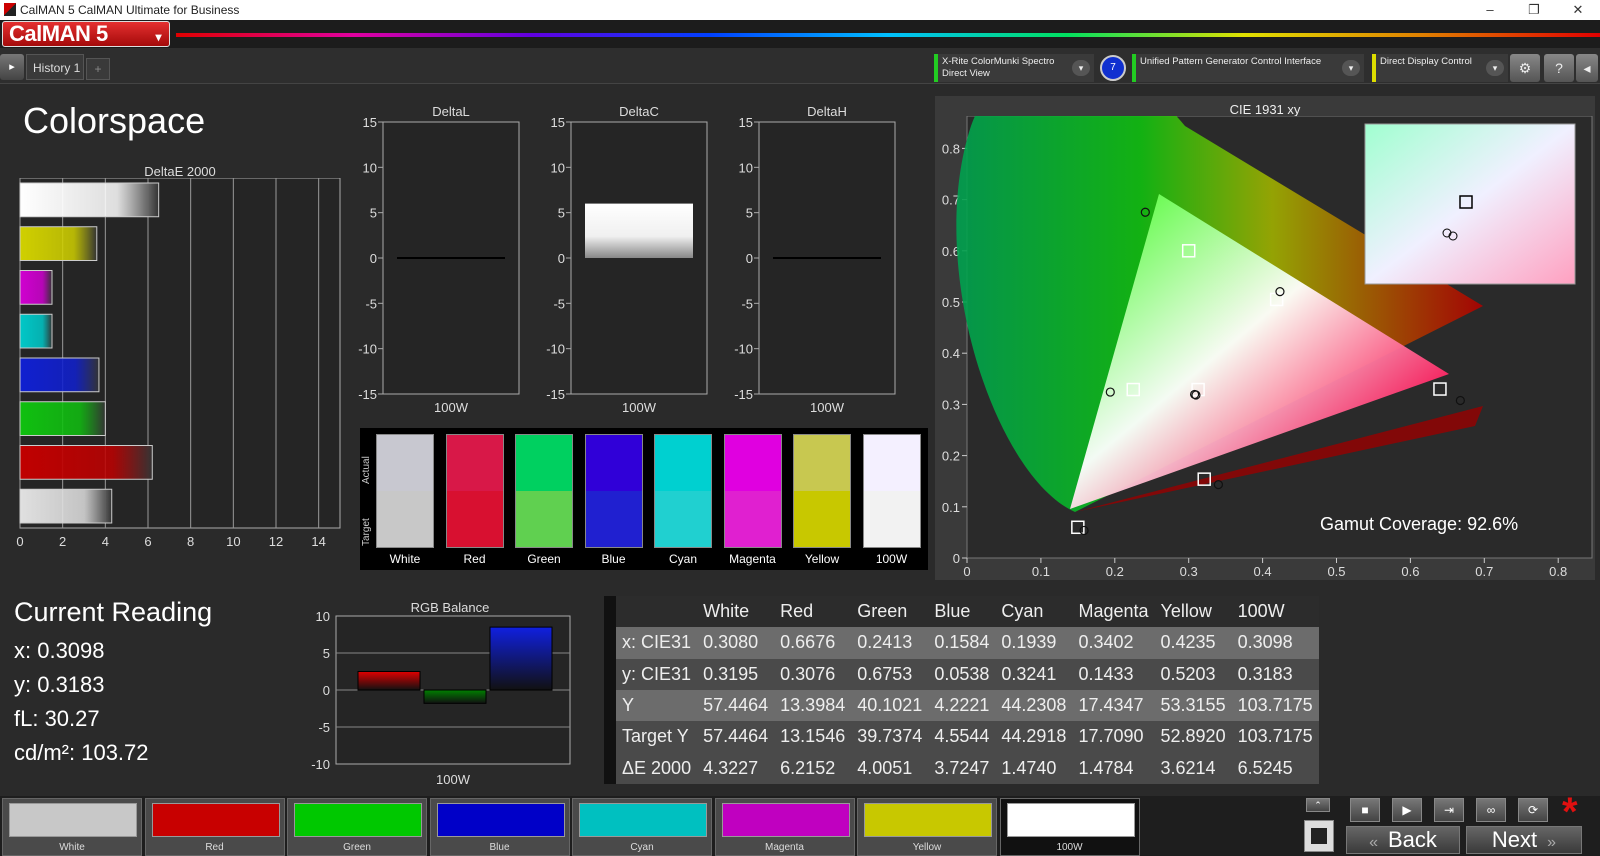  Describe the element at coordinates (1412, 839) in the screenshot. I see `back-label: Back` at that location.